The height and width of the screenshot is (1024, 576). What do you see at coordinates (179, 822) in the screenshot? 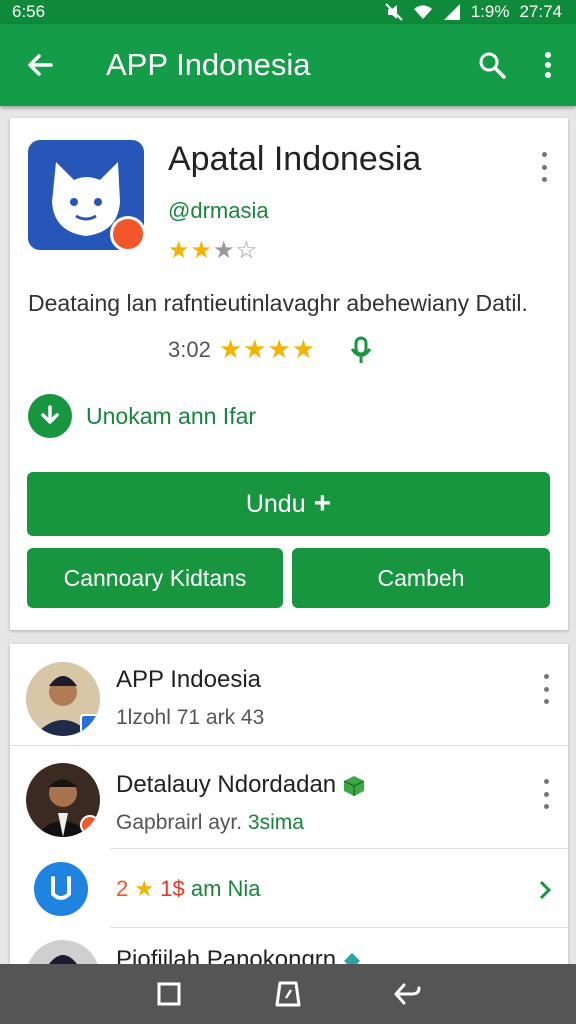
I see `list-item-subtitle-prefix: Gapbrairl ayr.` at bounding box center [179, 822].